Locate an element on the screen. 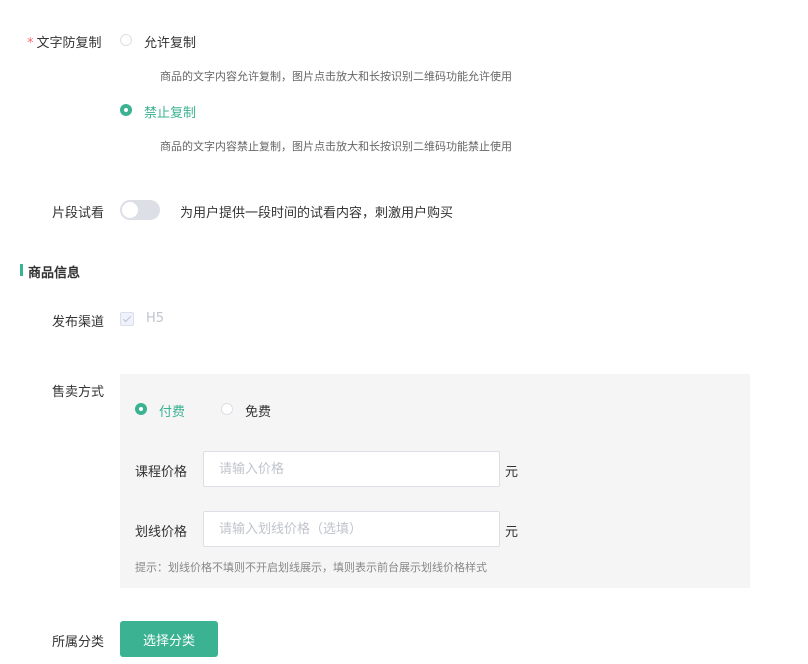 Image resolution: width=808 pixels, height=664 pixels. forbid-copy-label: 禁止复制 is located at coordinates (170, 111).